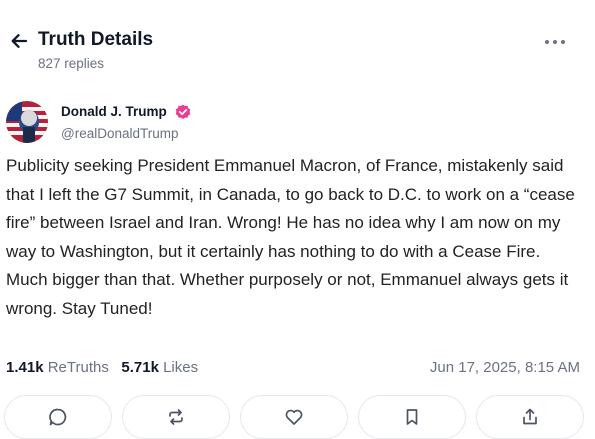 This screenshot has height=439, width=595. What do you see at coordinates (114, 111) in the screenshot?
I see `author-name: Donald J. Trump` at bounding box center [114, 111].